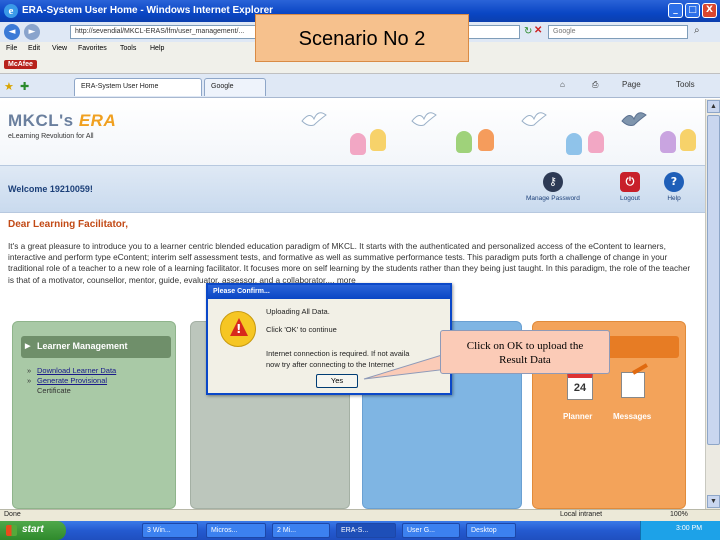 The image size is (720, 540). I want to click on start-button: start, so click(33, 530).